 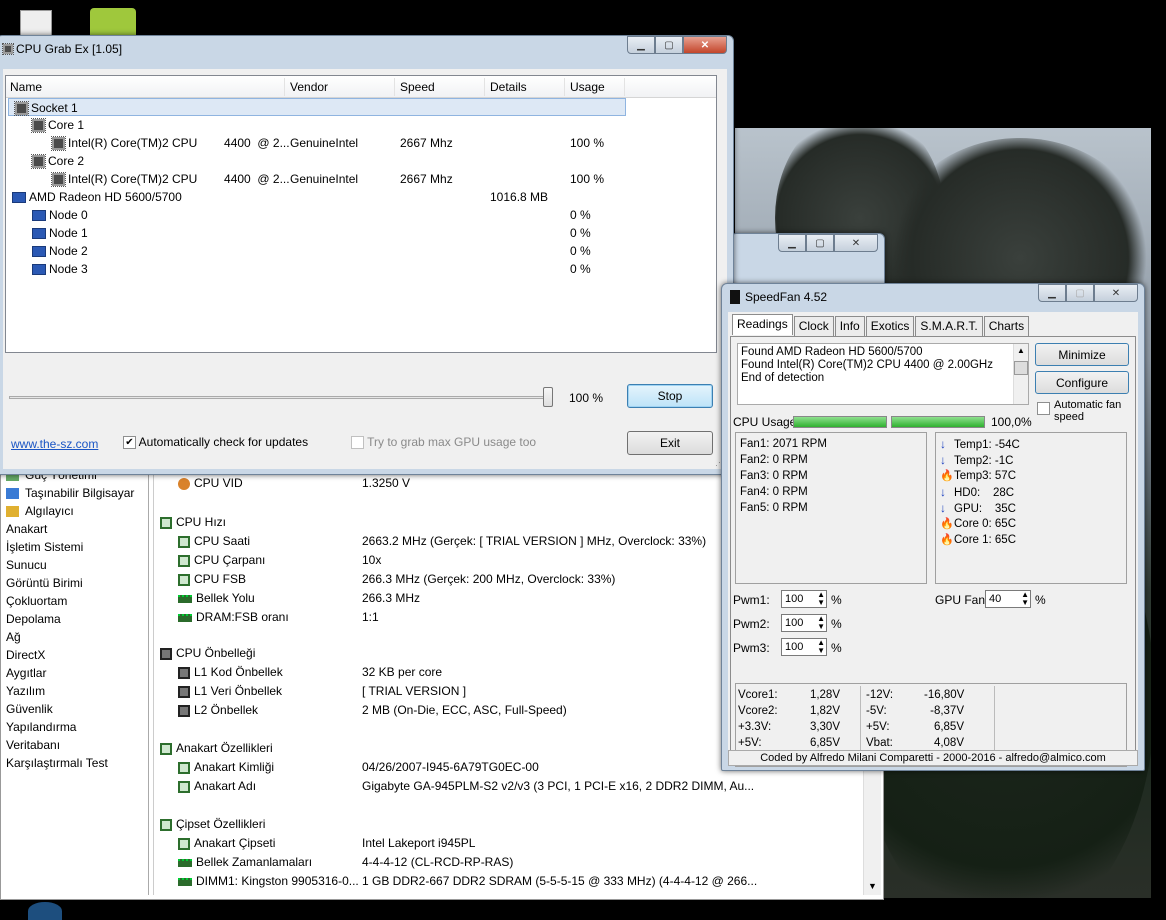 I want to click on minimize-speedfan-button: Minimize, so click(x=1082, y=354).